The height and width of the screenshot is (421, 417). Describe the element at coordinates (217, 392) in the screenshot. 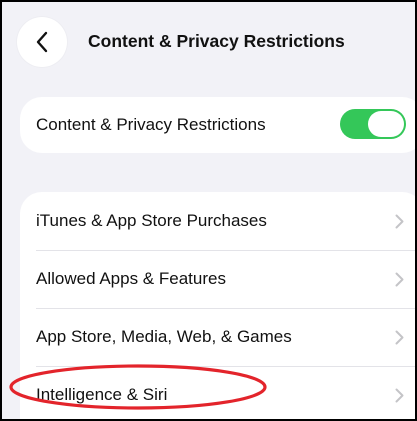

I see `menu-item-intelligence-siri: Intelligence & Siri` at that location.